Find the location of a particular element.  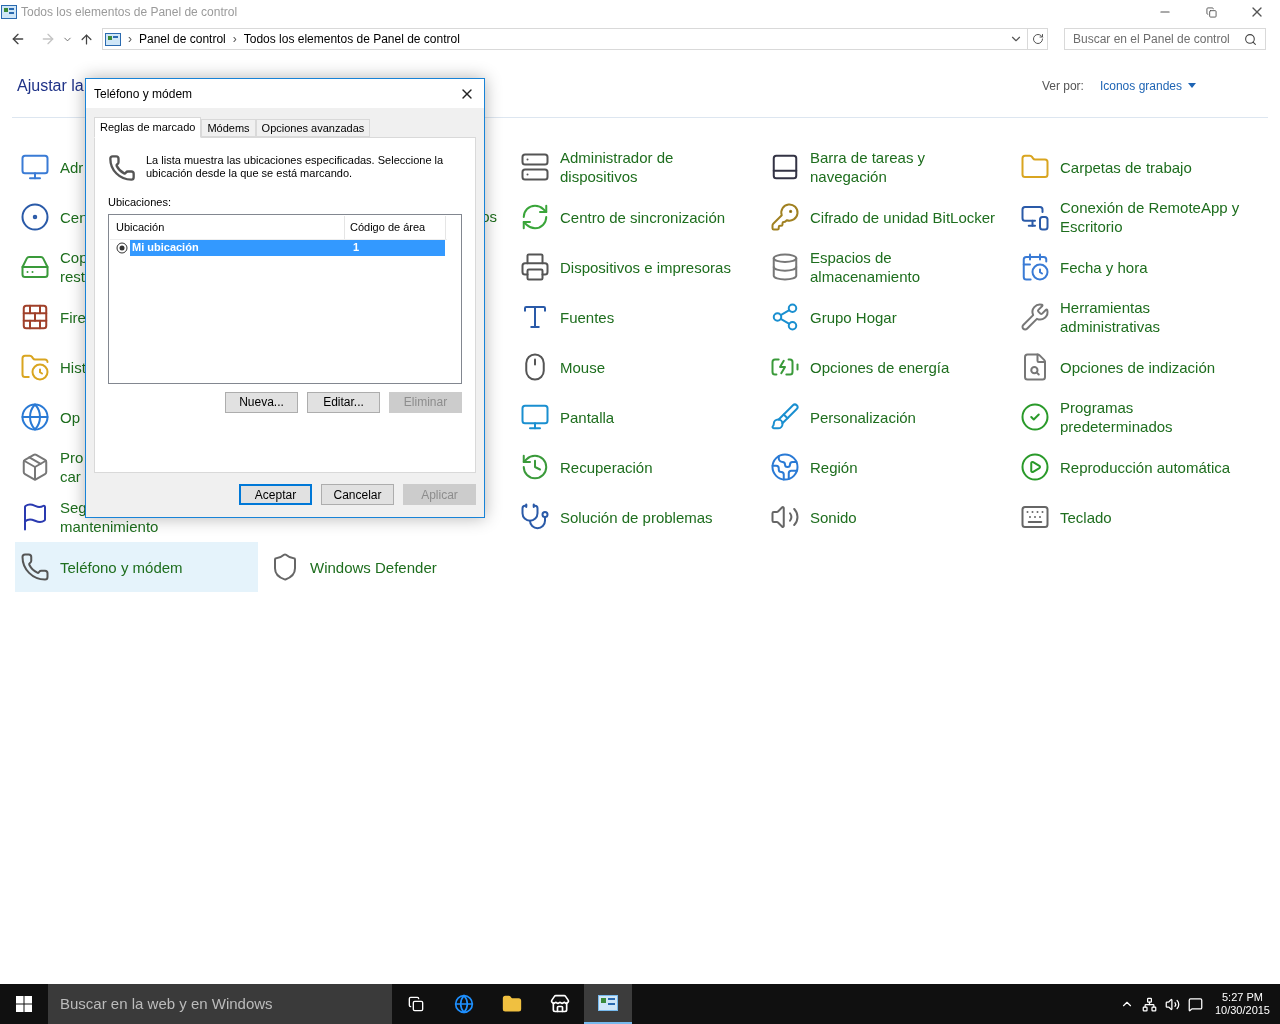

item-label: Barra de tareas y navegación is located at coordinates (868, 167).